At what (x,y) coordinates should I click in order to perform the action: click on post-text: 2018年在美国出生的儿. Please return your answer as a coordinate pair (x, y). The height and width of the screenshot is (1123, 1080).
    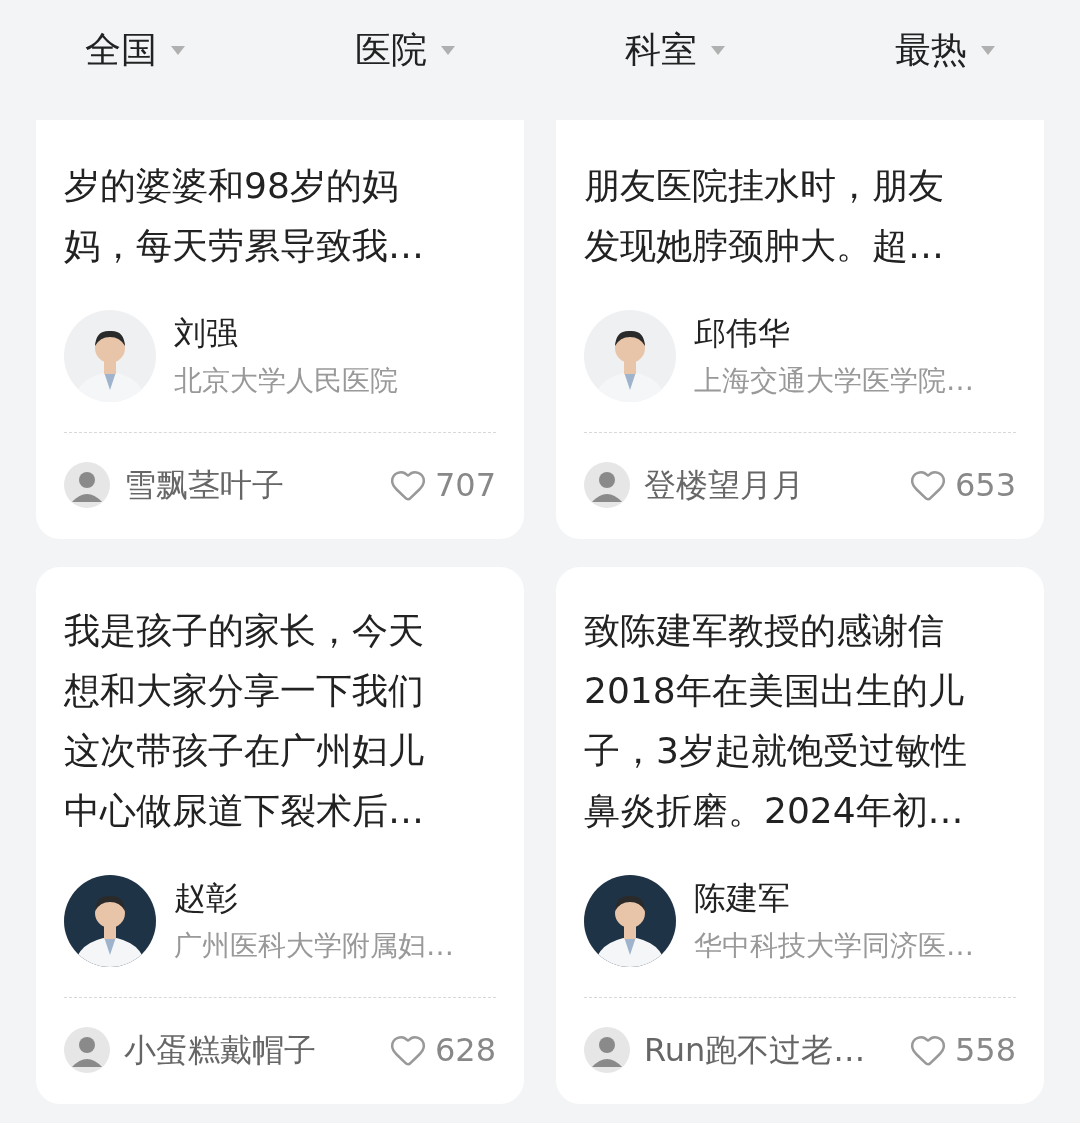
    Looking at the image, I should click on (774, 691).